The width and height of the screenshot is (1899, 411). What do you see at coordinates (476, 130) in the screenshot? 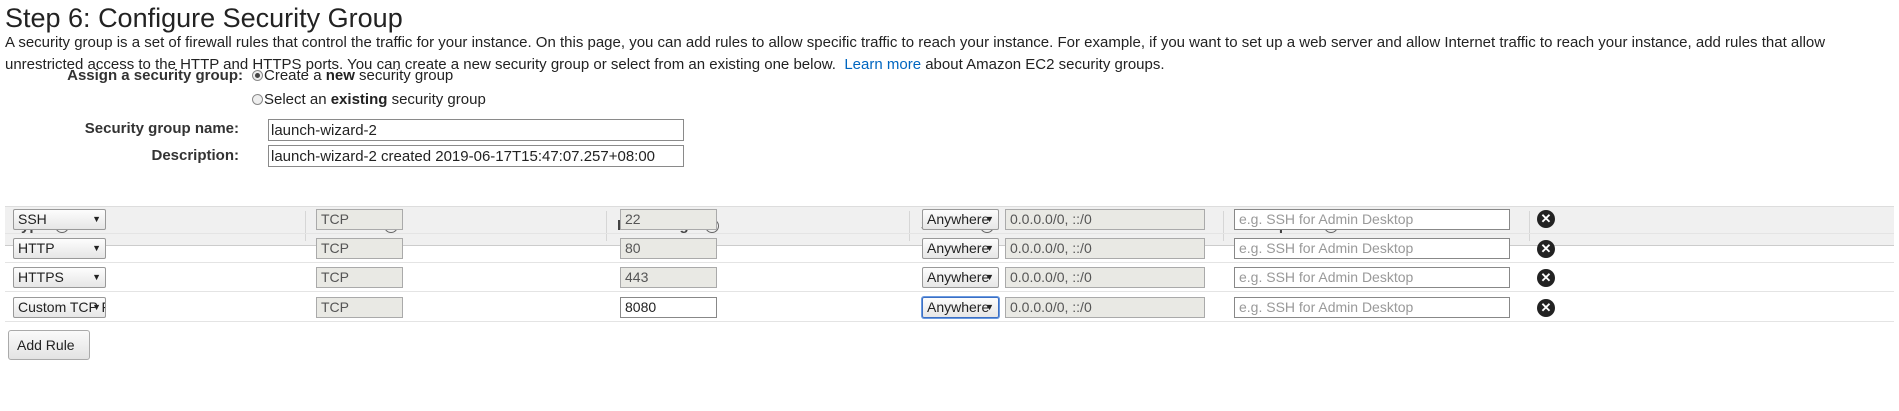
I see `group-name-input` at bounding box center [476, 130].